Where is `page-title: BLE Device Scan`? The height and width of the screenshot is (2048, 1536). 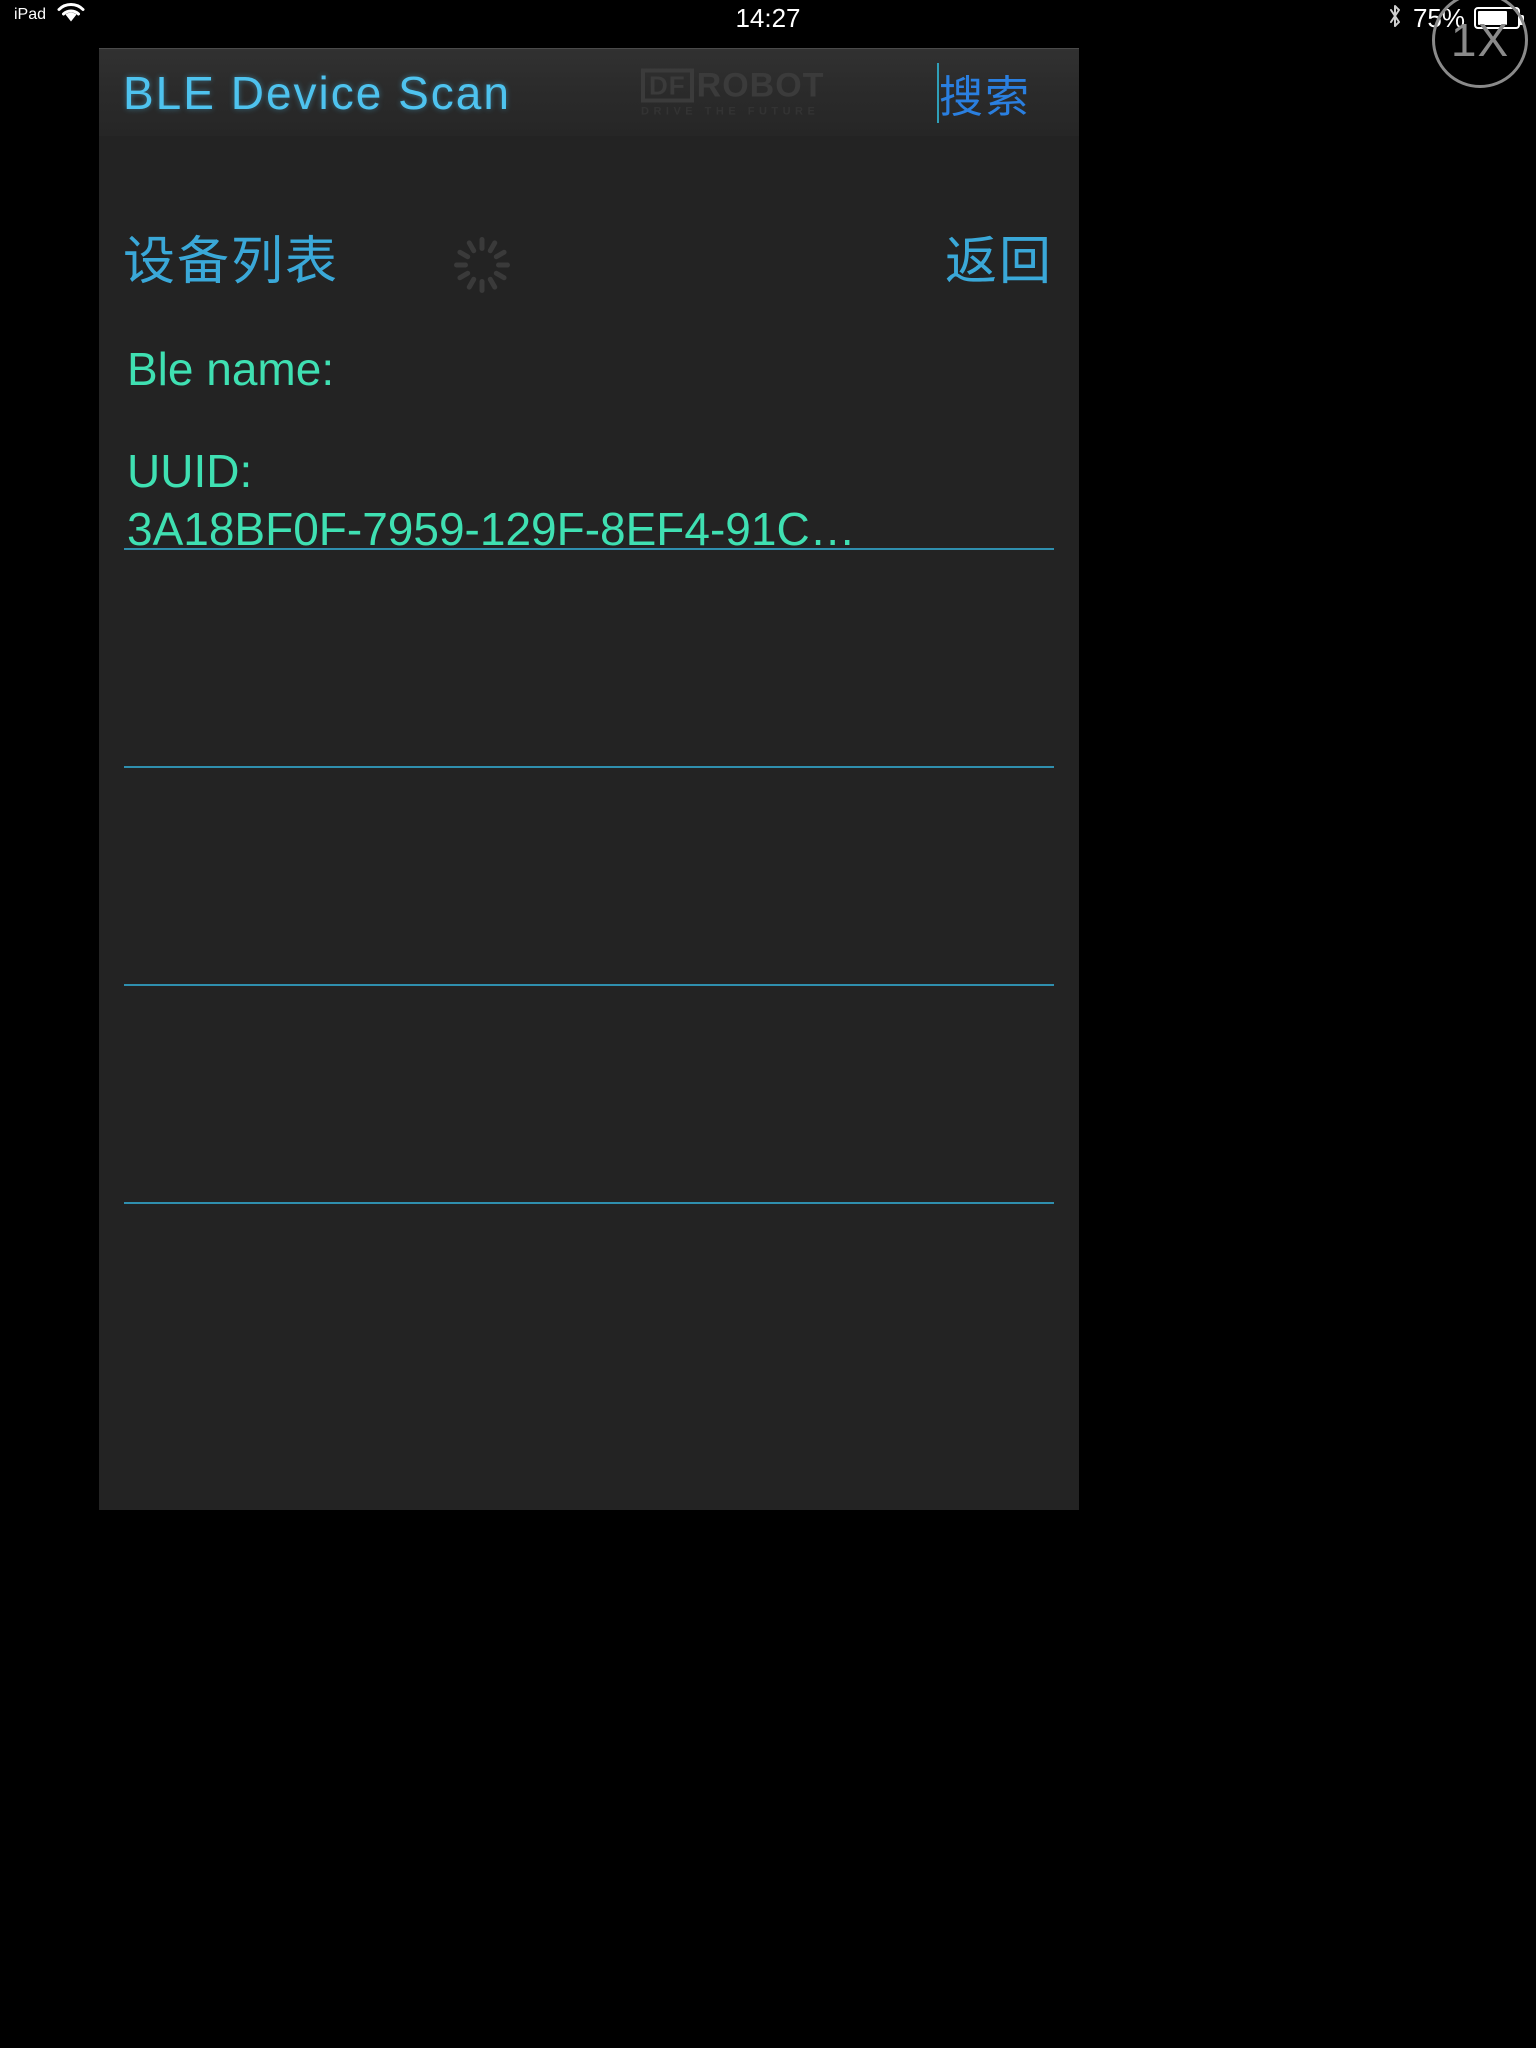 page-title: BLE Device Scan is located at coordinates (317, 92).